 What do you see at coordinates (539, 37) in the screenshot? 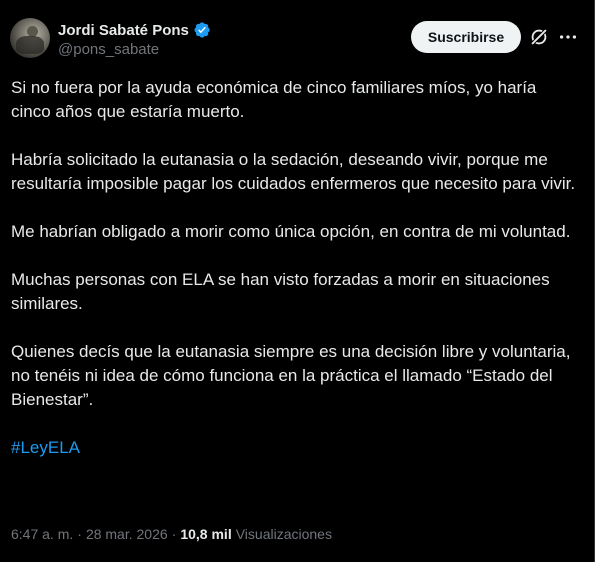
I see `grok-icon` at bounding box center [539, 37].